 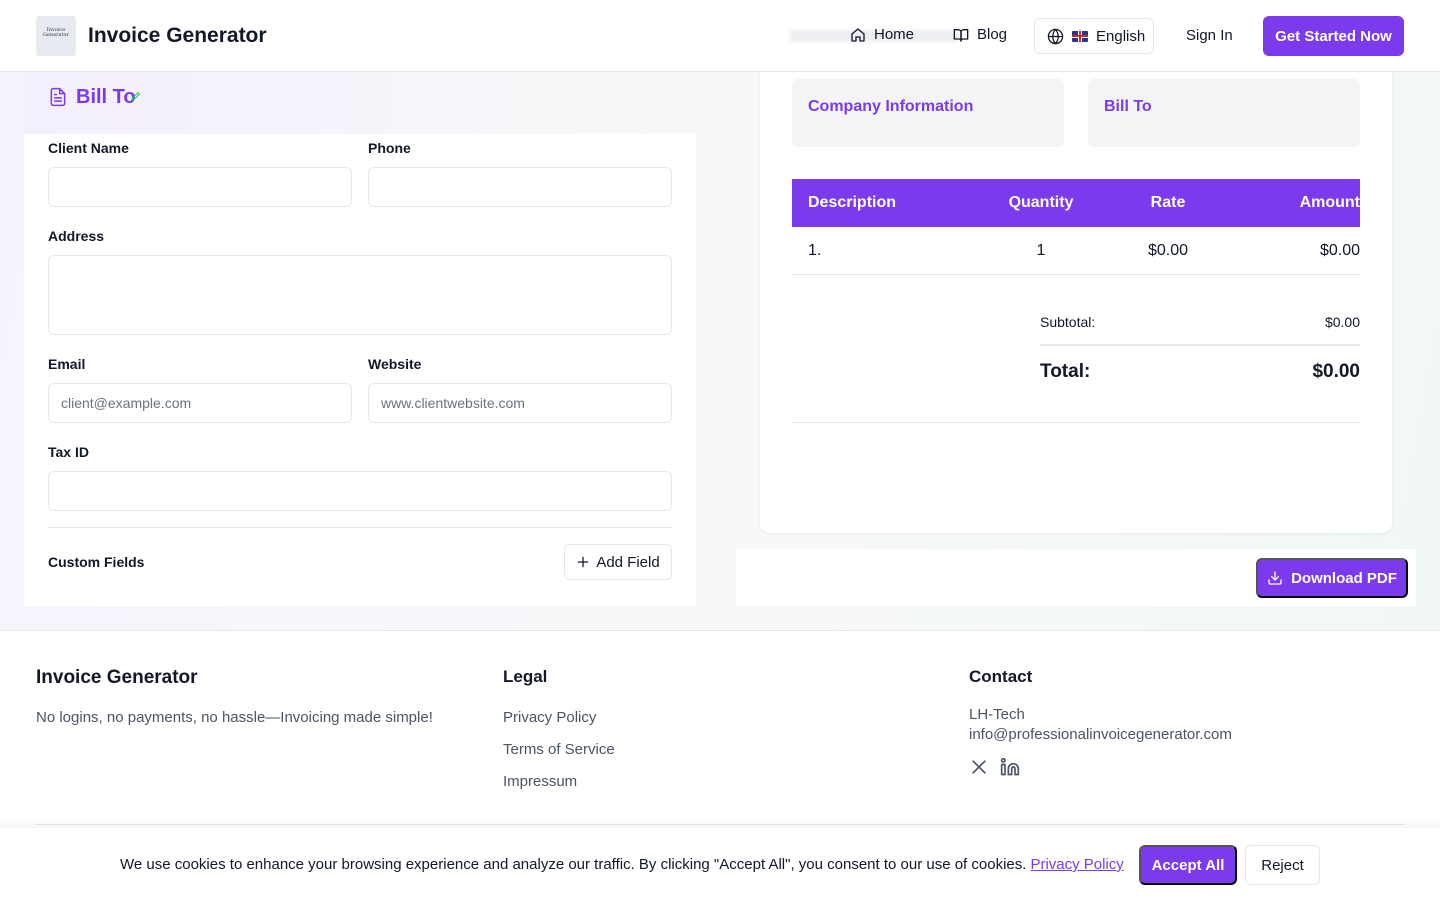 I want to click on plus-icon, so click(x=583, y=562).